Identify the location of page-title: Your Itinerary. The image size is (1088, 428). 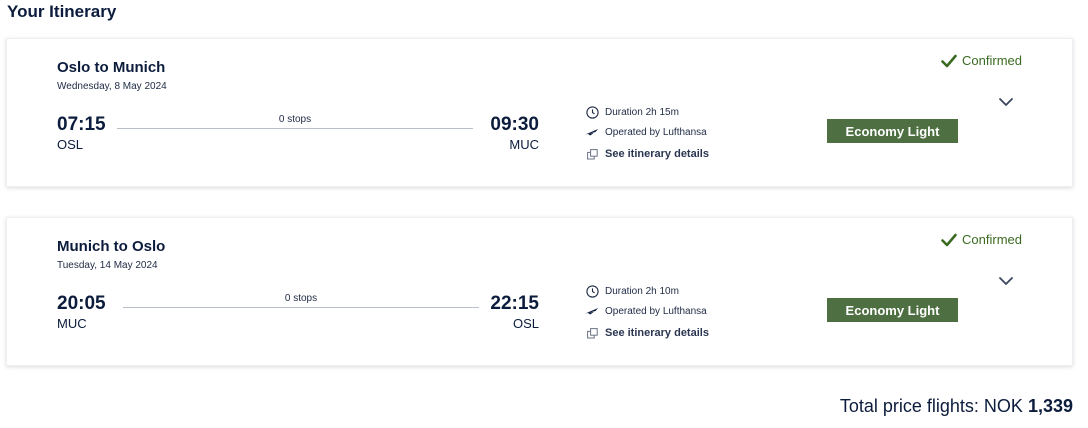
(62, 11).